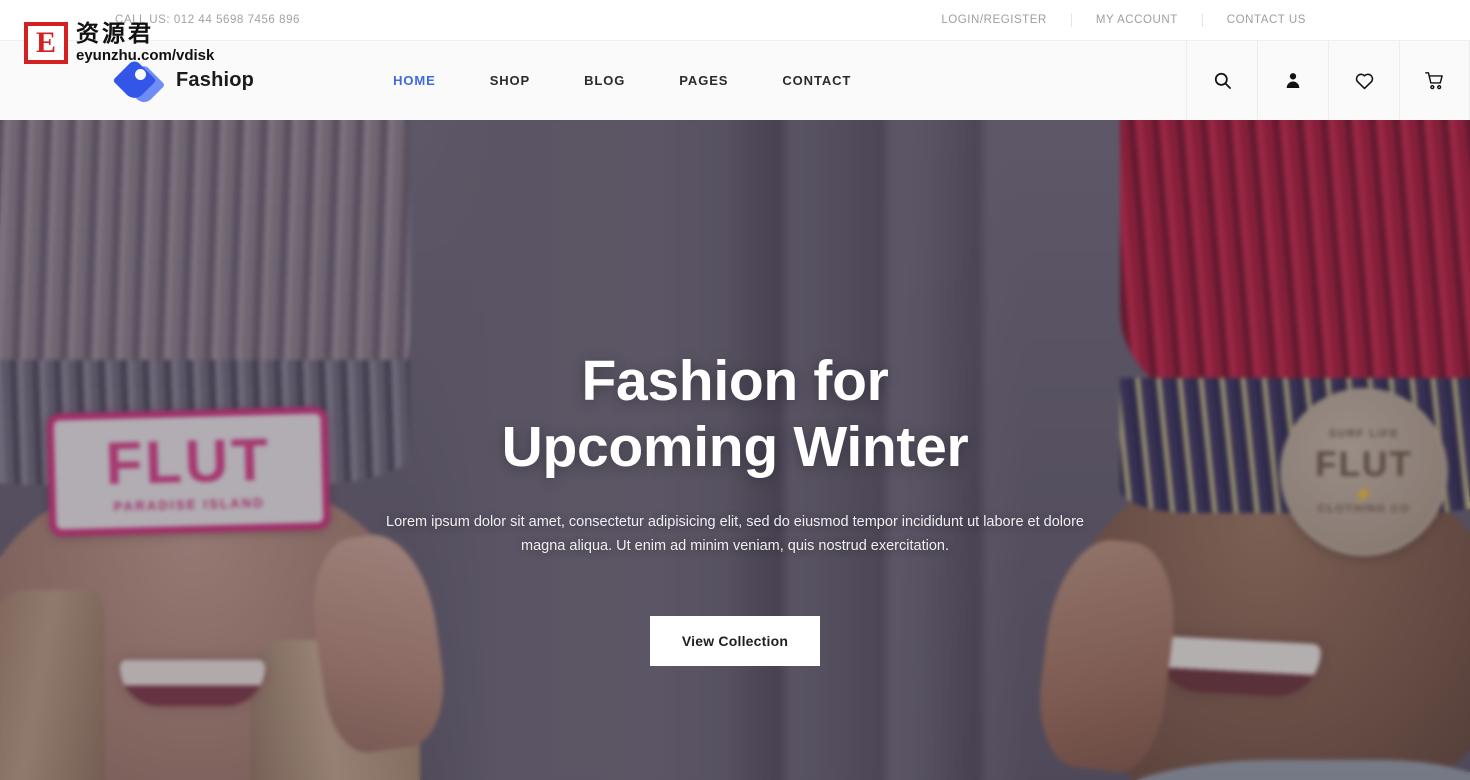  Describe the element at coordinates (735, 381) in the screenshot. I see `hero-title-line-1: Fashion for` at that location.